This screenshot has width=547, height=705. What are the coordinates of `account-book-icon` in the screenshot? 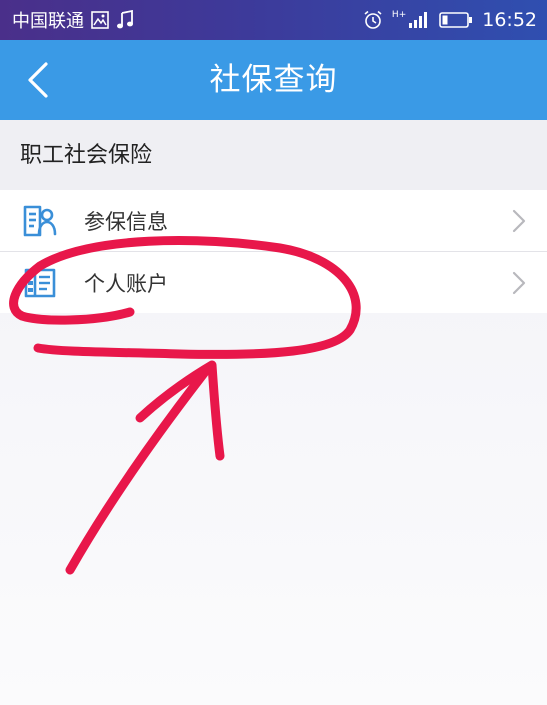 It's located at (40, 282).